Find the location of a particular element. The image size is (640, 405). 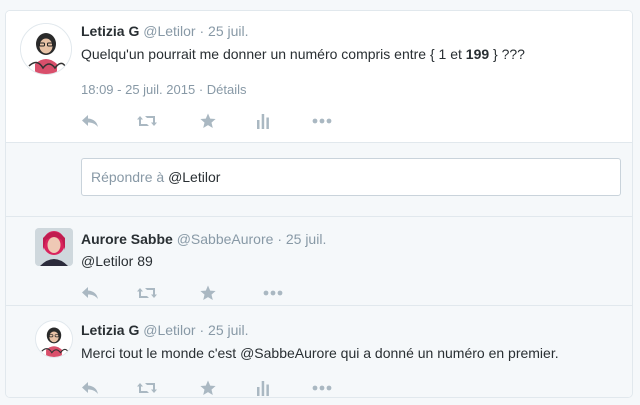

reply-input: Répondre à @Letilor is located at coordinates (351, 177).